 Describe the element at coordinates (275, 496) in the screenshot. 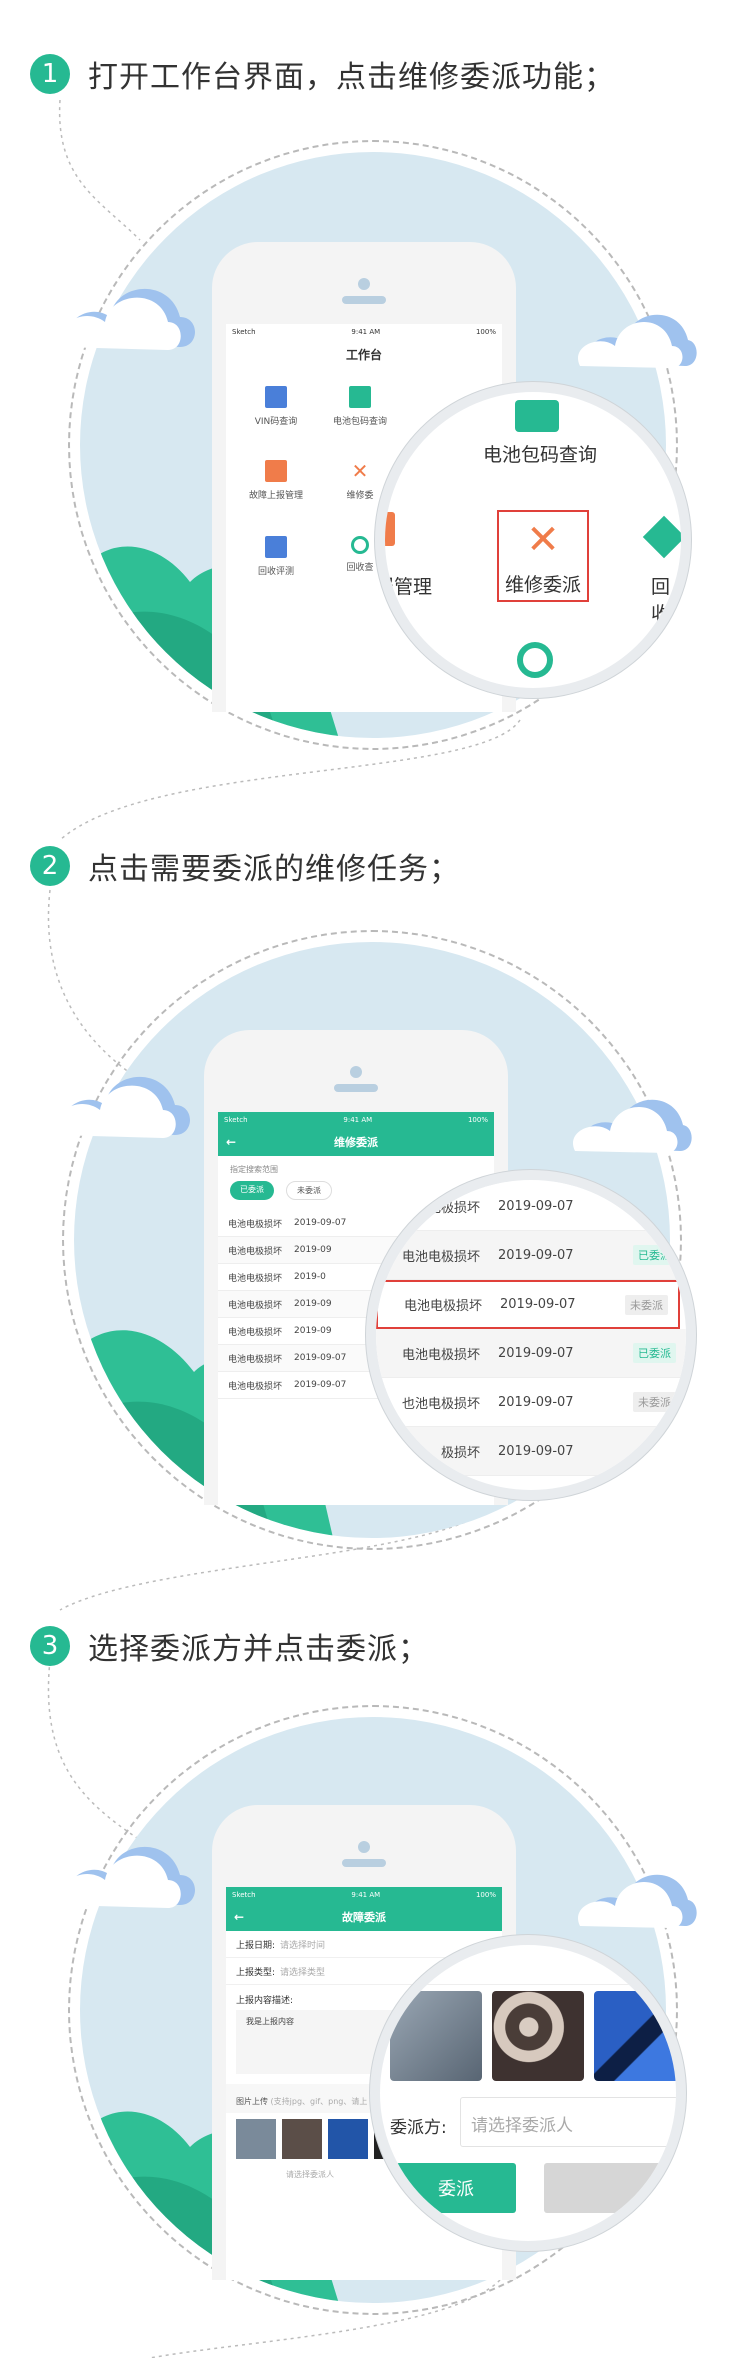

I see `grid-label-fault: 故障上报管理` at that location.